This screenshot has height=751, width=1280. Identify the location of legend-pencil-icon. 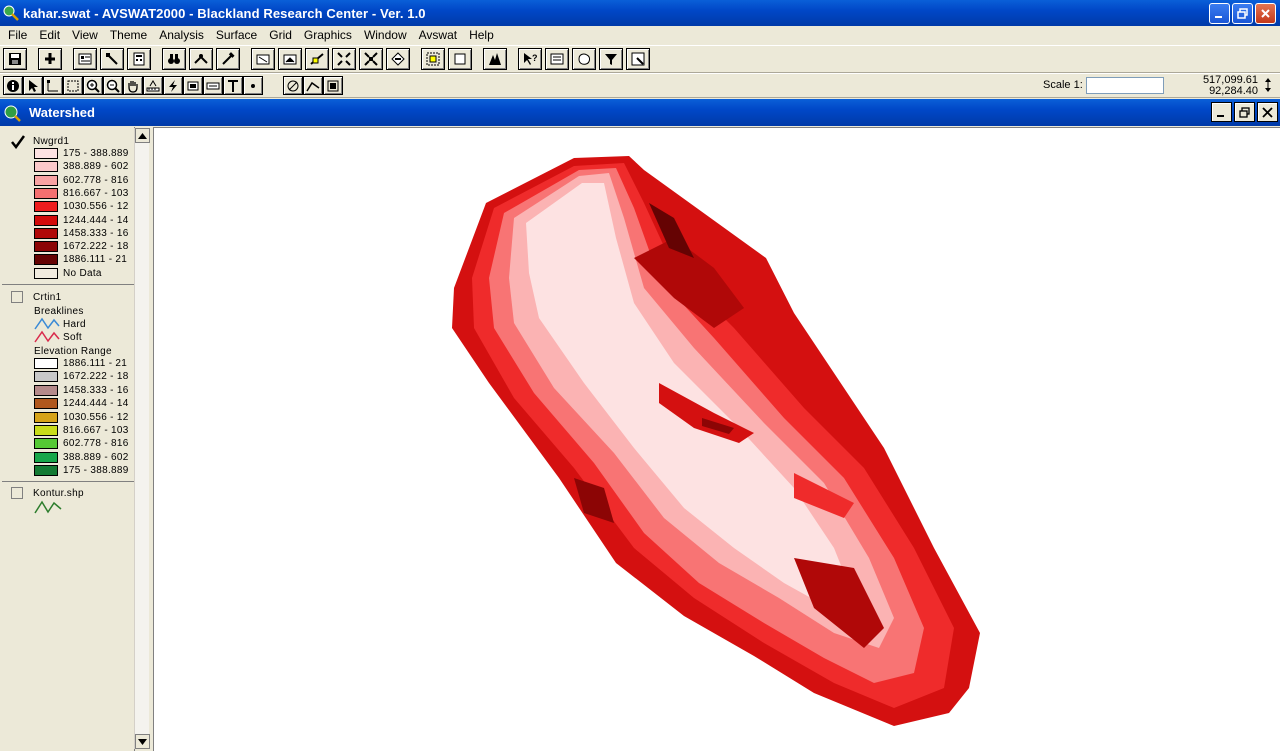
(112, 59).